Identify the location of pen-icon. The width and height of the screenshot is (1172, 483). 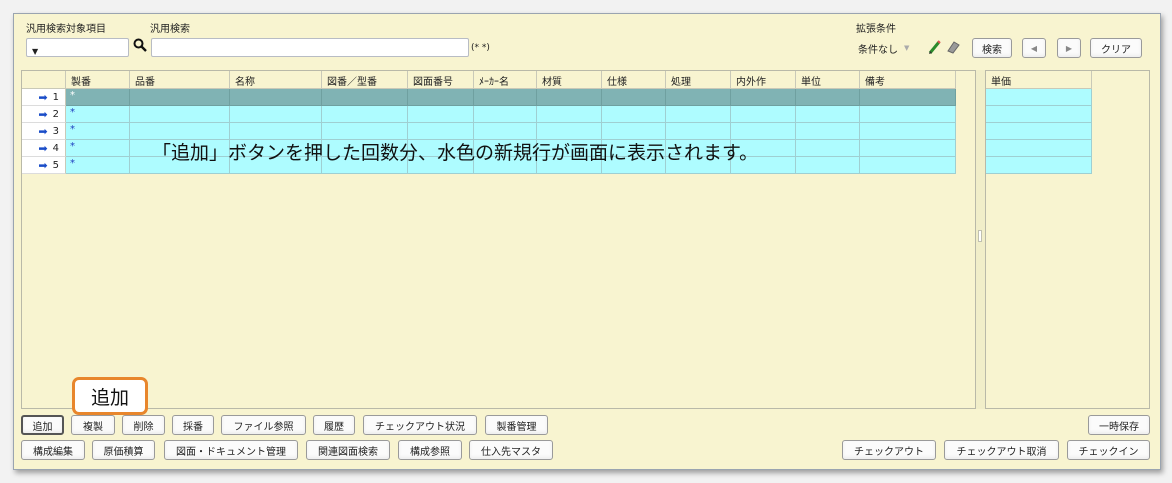
(935, 48).